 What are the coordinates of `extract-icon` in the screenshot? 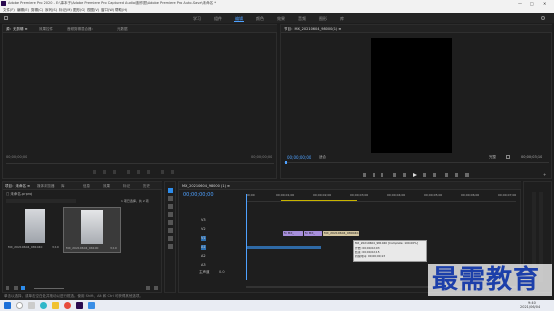 It's located at (456, 175).